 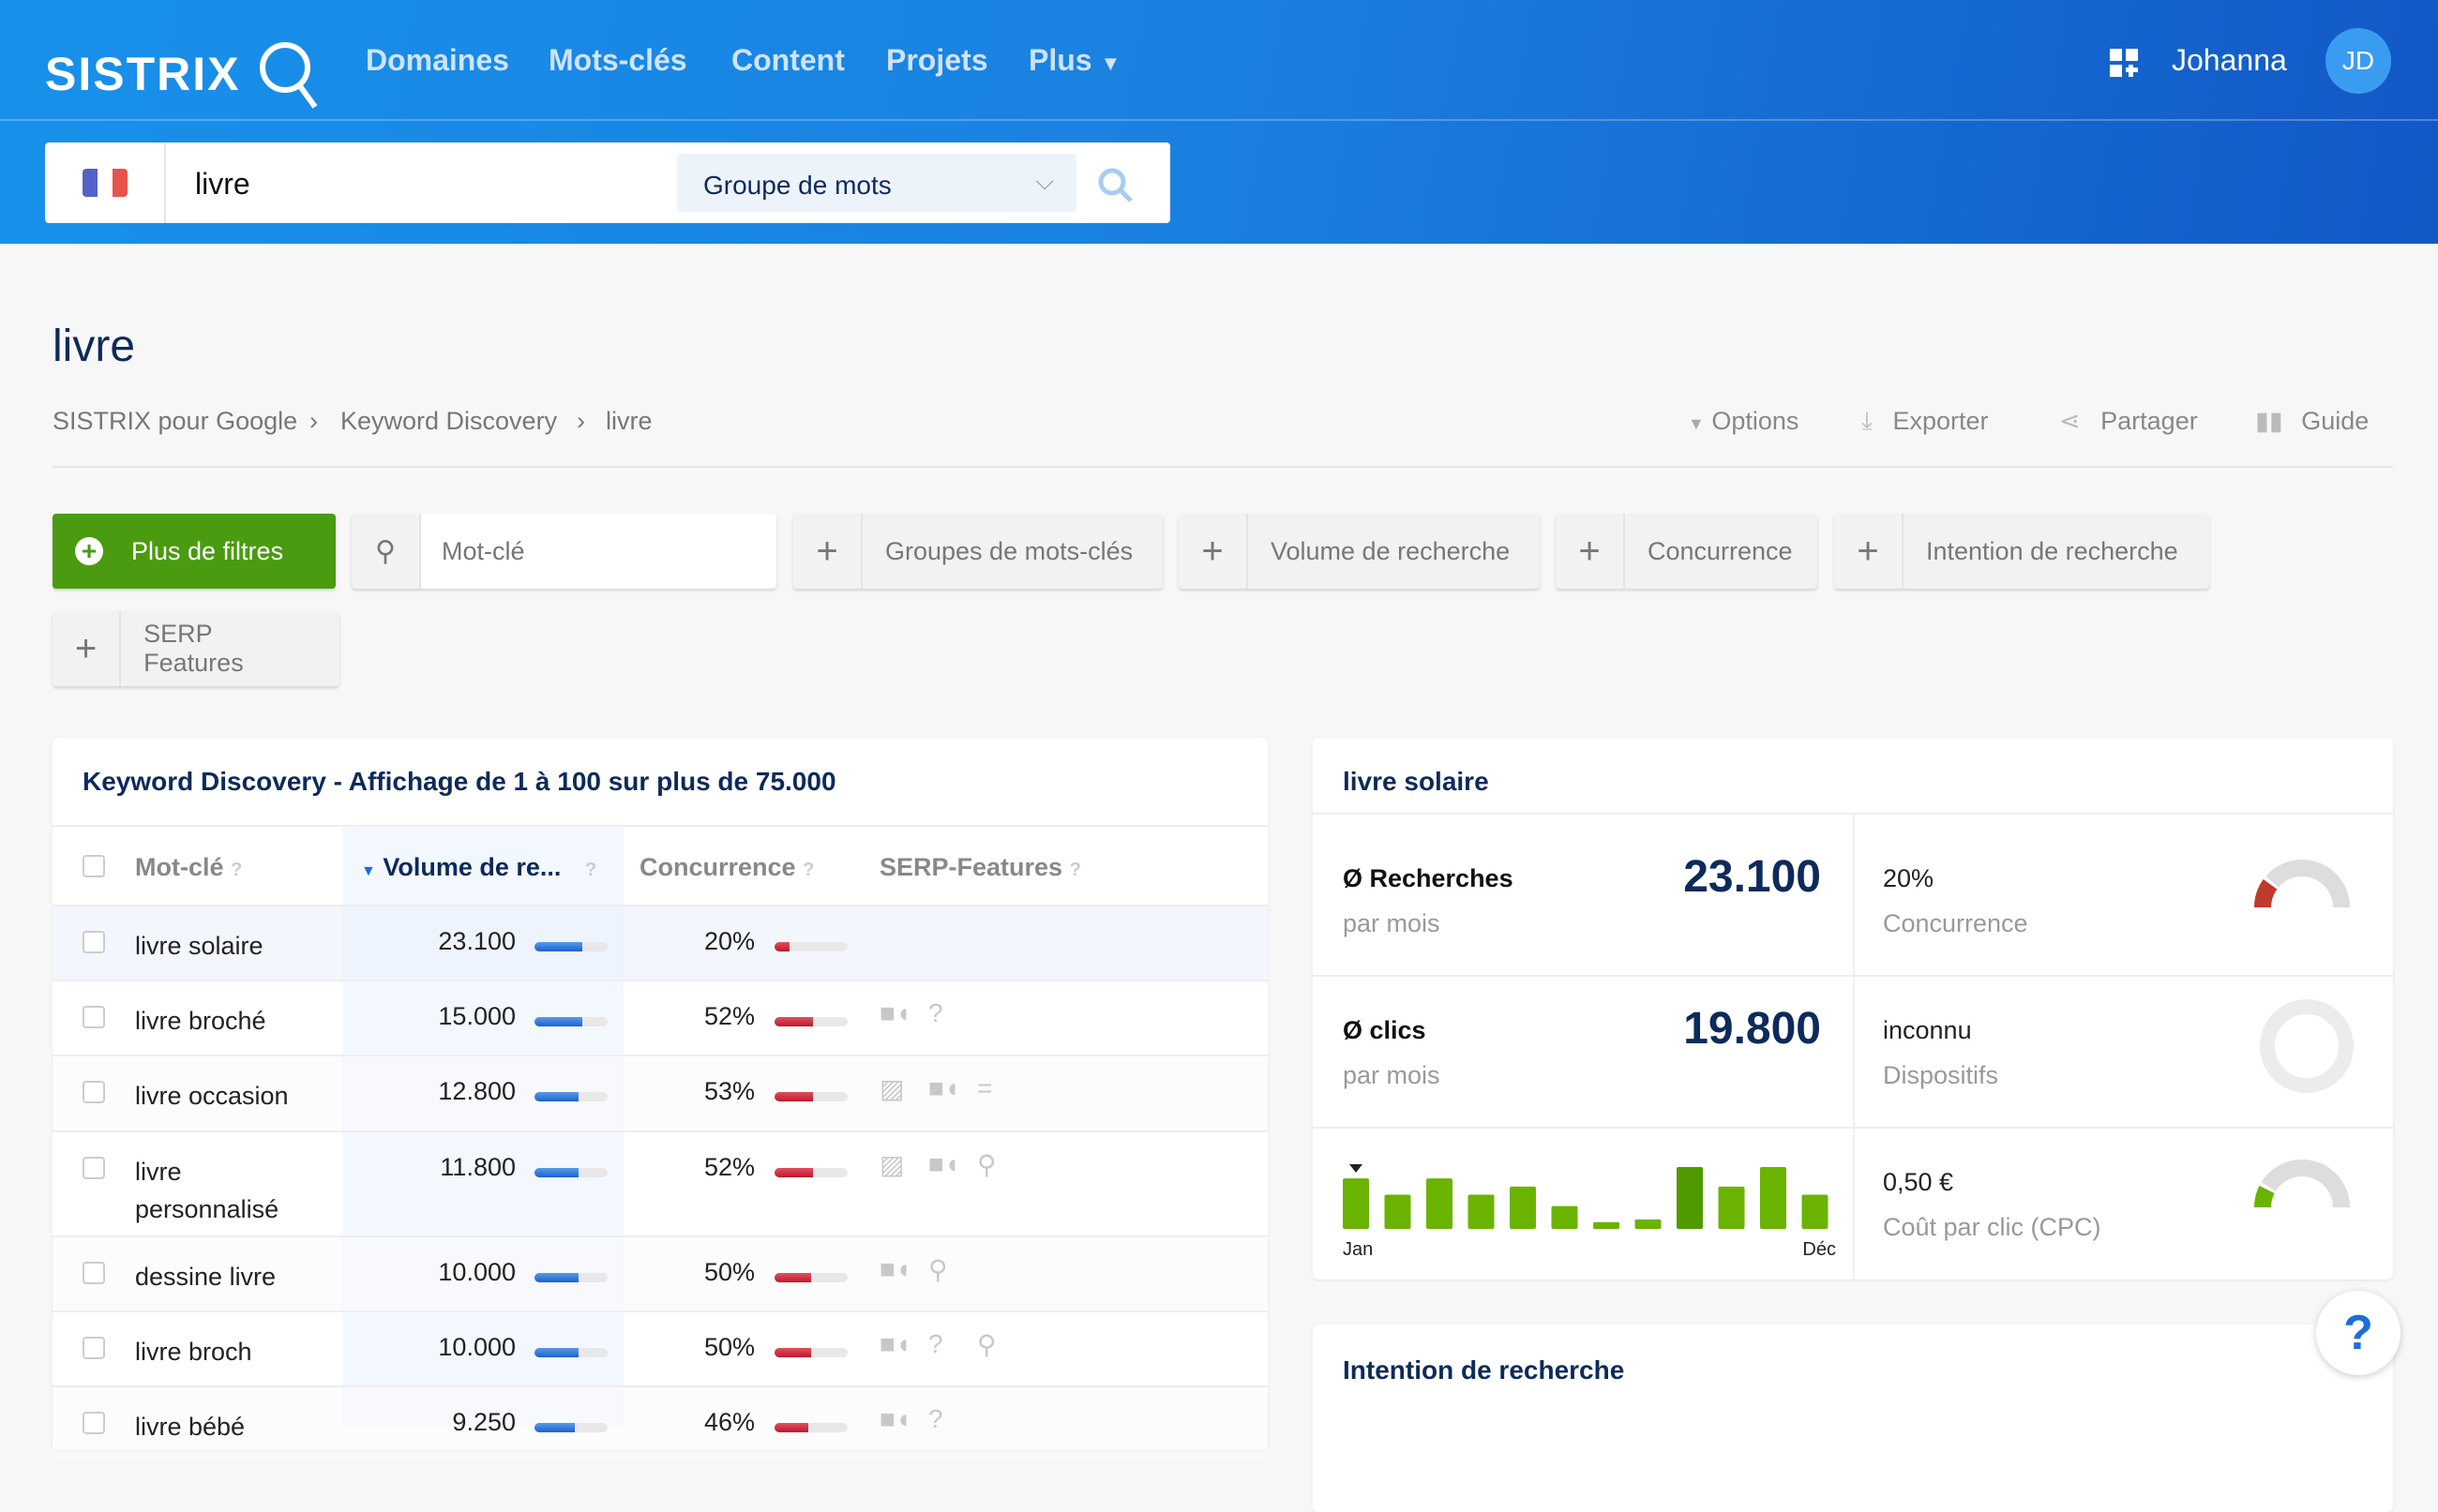 What do you see at coordinates (1428, 878) in the screenshot?
I see `searches-label: Ø Recherches` at bounding box center [1428, 878].